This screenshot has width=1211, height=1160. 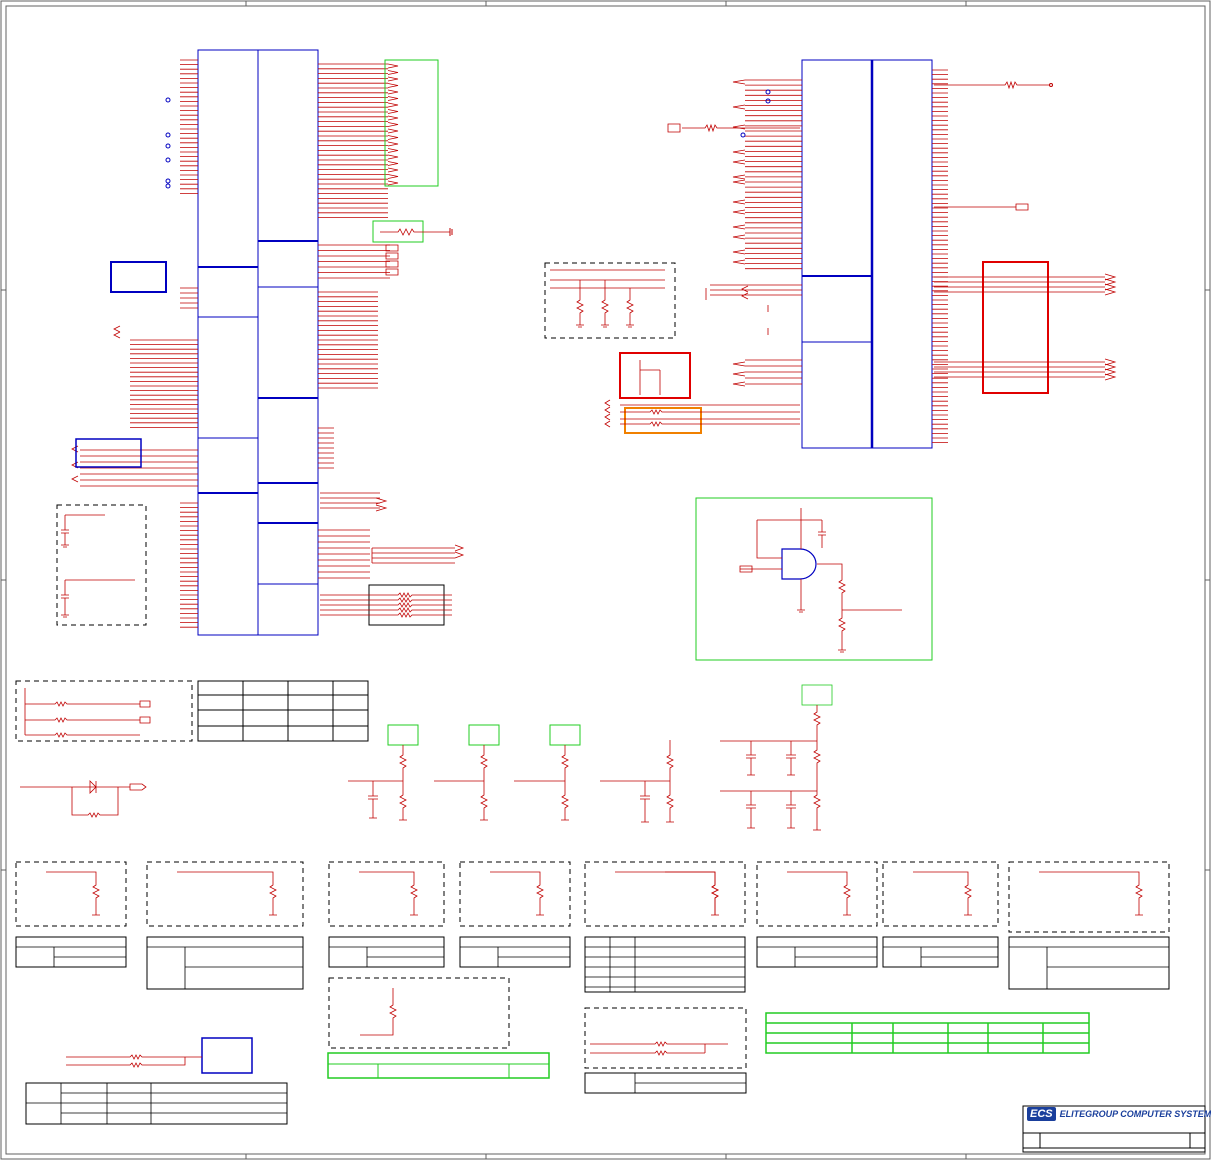 I want to click on option-boxes, so click(x=592, y=927).